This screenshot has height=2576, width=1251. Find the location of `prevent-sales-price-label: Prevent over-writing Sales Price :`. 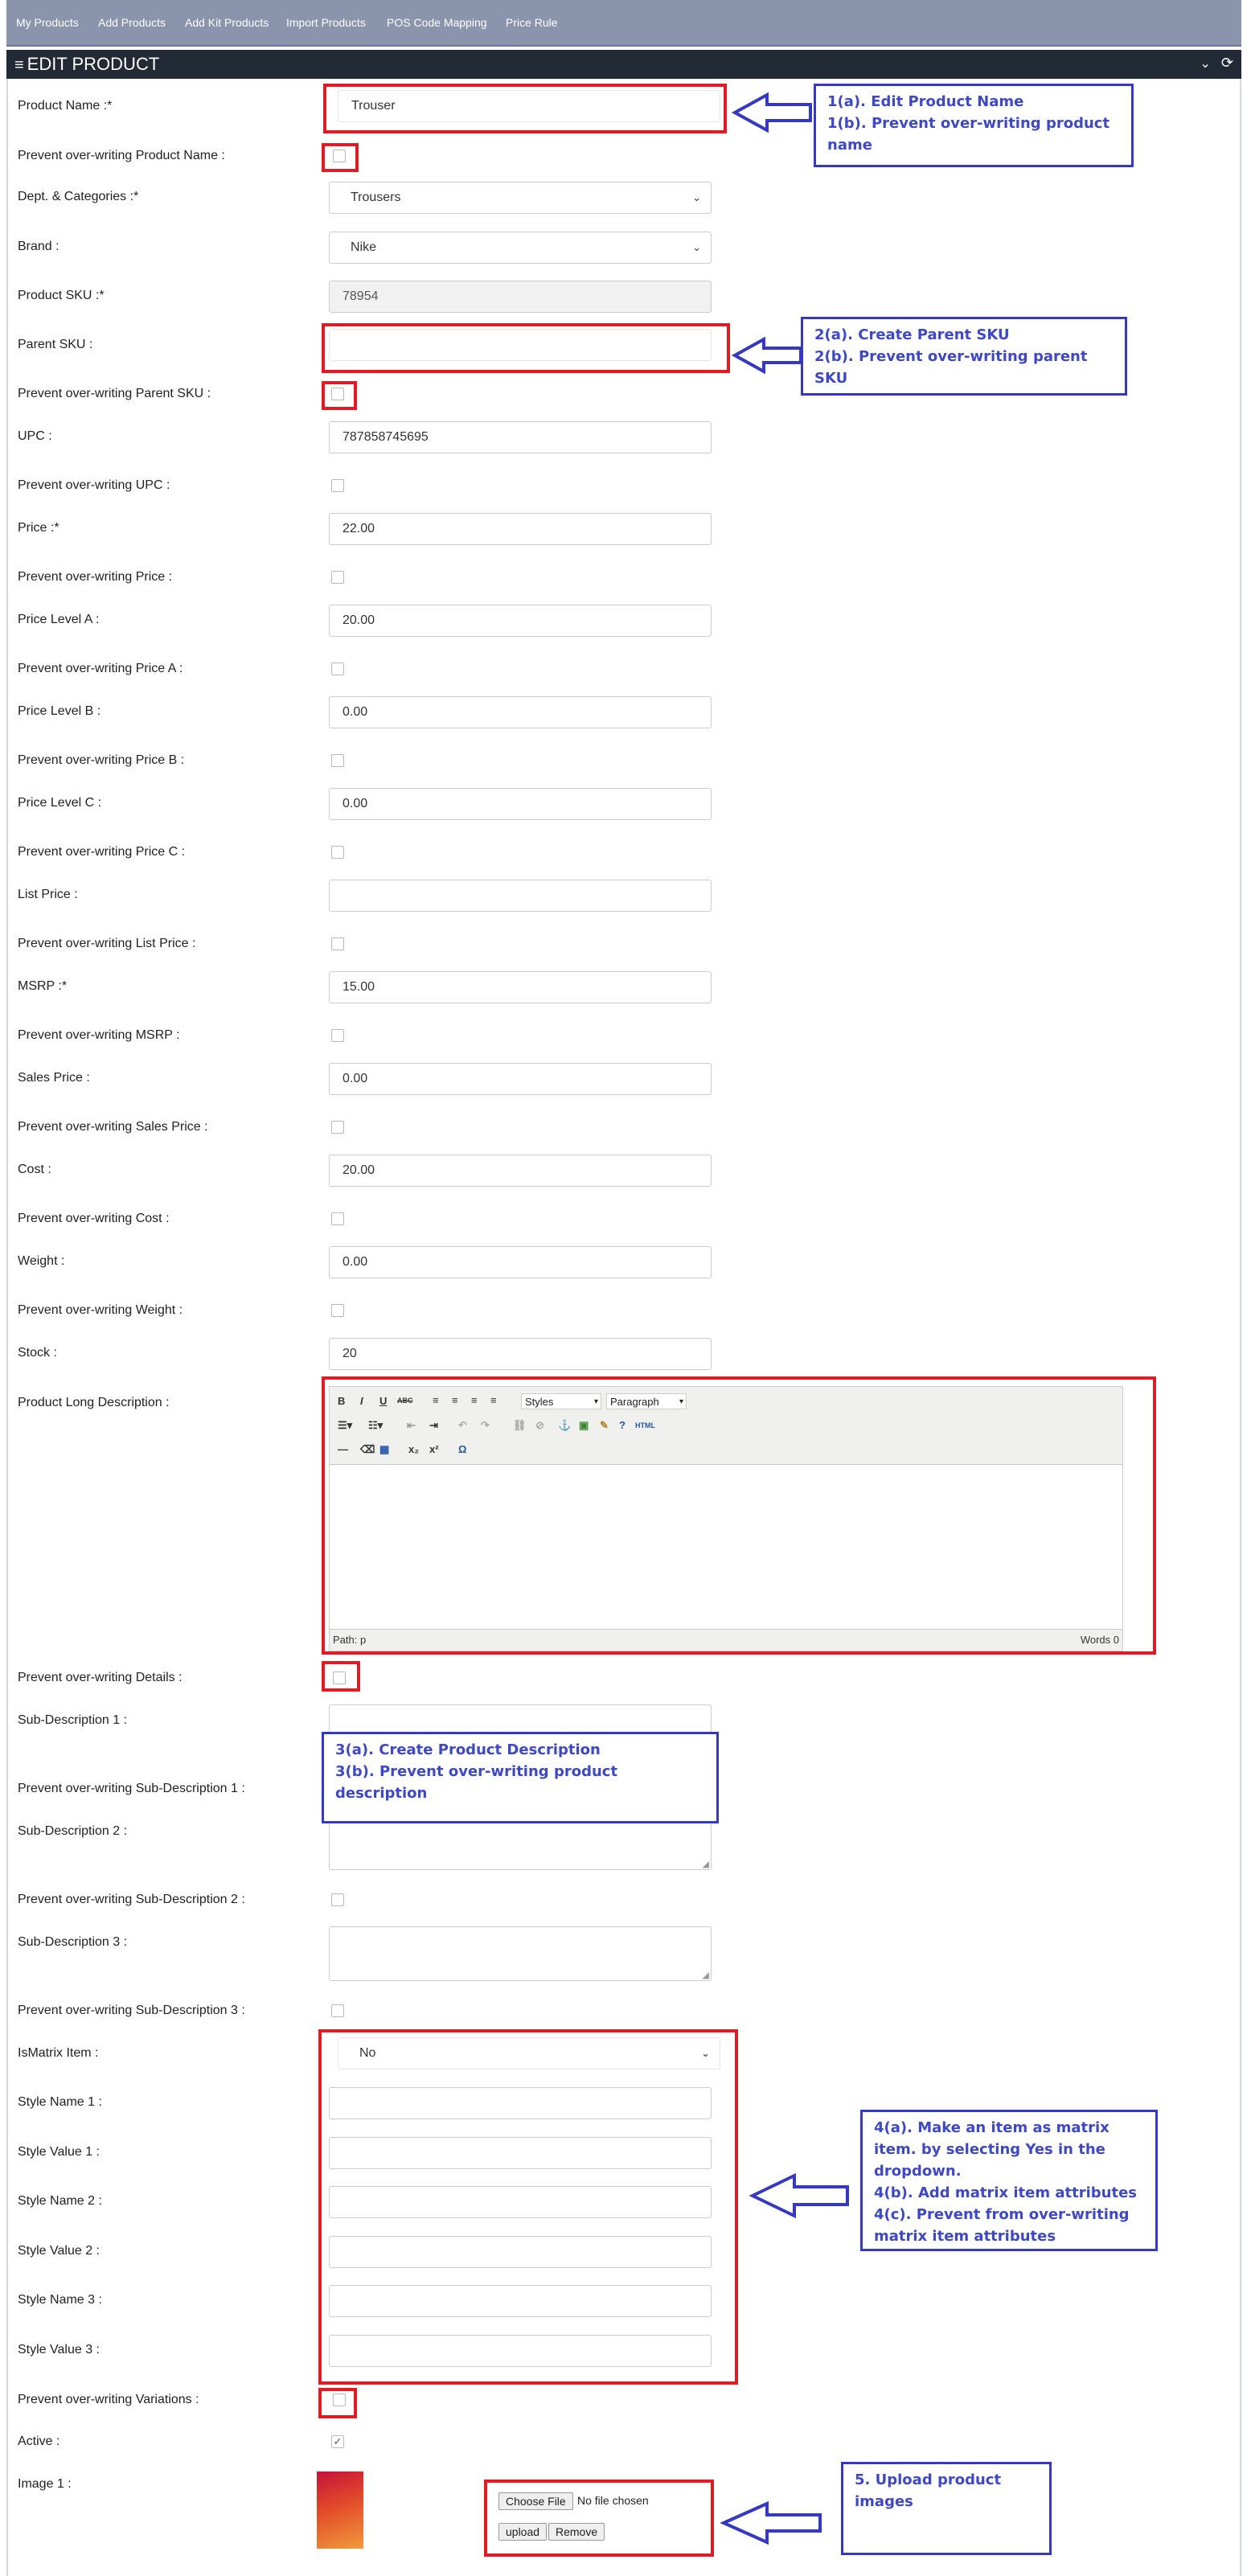

prevent-sales-price-label: Prevent over-writing Sales Price : is located at coordinates (113, 1127).